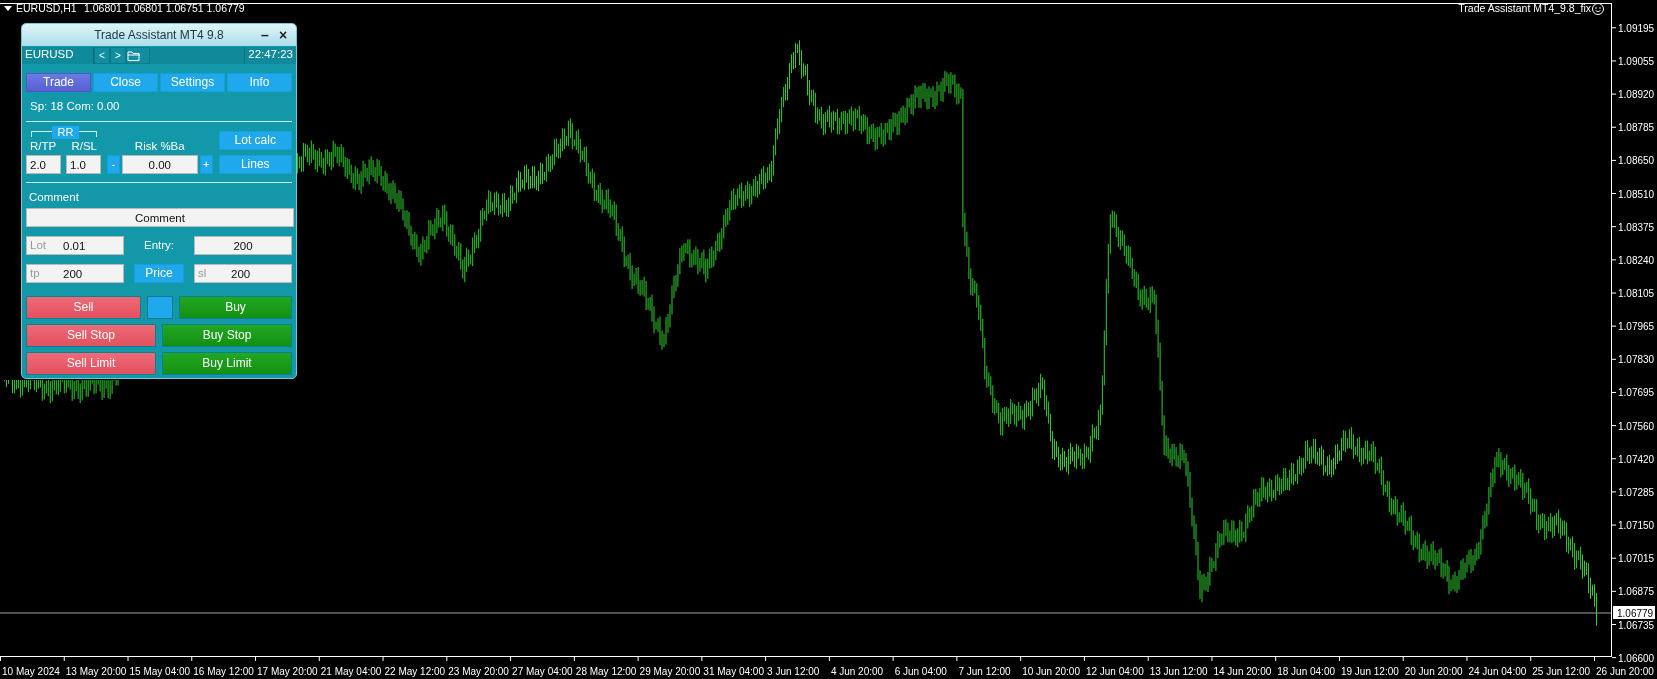 Image resolution: width=1657 pixels, height=679 pixels. Describe the element at coordinates (1636, 327) in the screenshot. I see `axis-label: 1.07965` at that location.